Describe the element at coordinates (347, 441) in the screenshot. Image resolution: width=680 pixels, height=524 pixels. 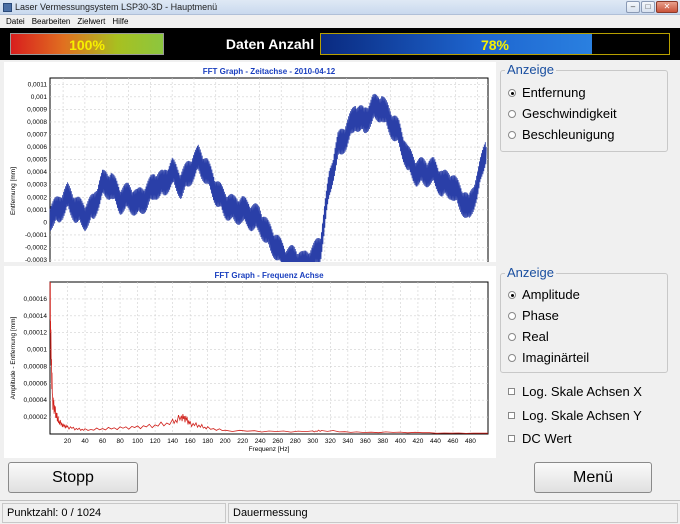
I see `x-tick-label: 340` at that location.